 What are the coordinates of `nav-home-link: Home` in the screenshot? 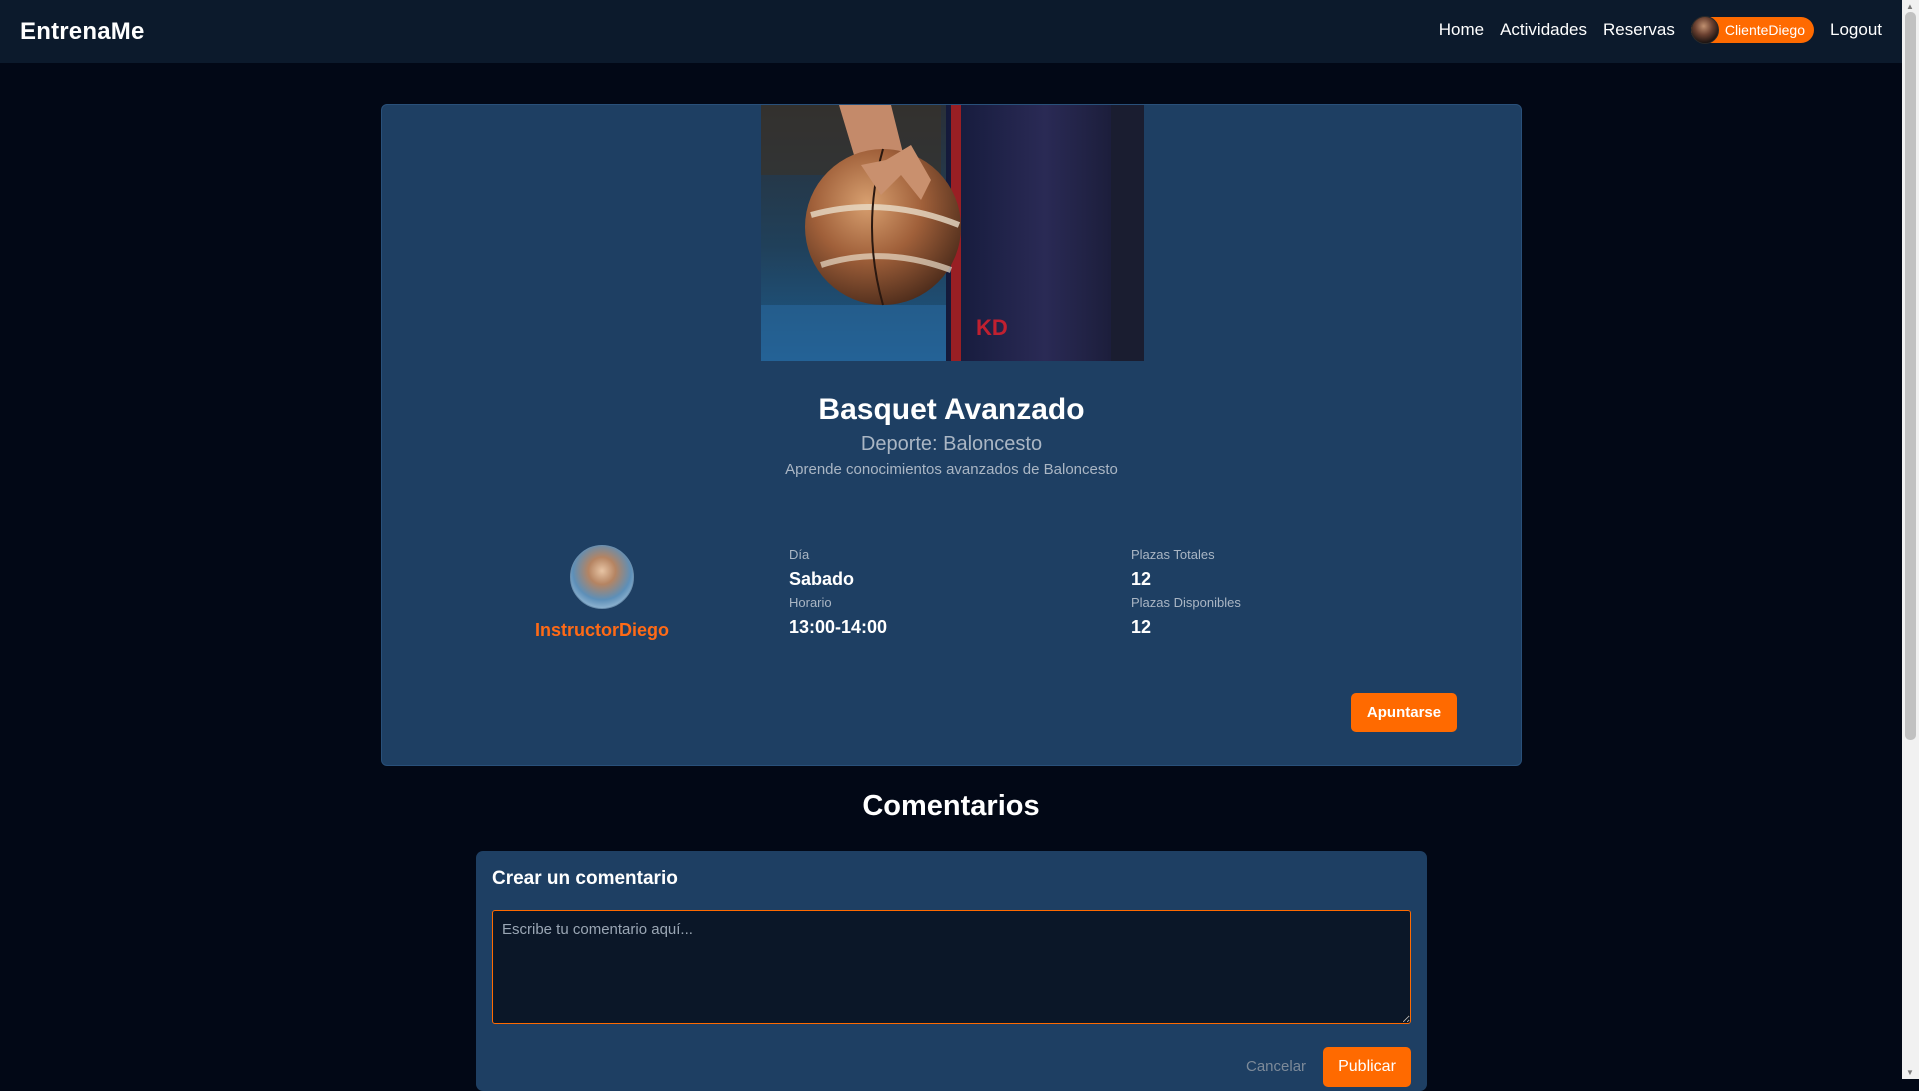 It's located at (1461, 30).